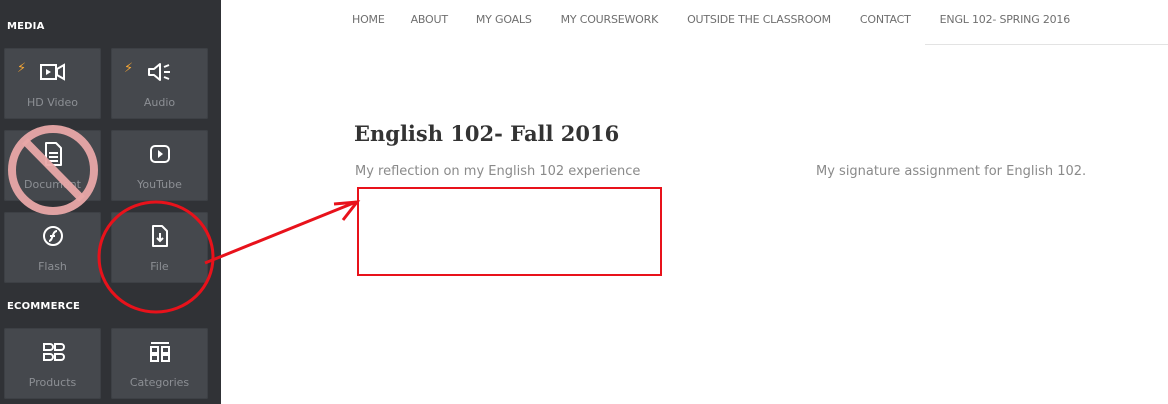 This screenshot has height=404, width=1168. I want to click on tile-products: Products, so click(52, 363).